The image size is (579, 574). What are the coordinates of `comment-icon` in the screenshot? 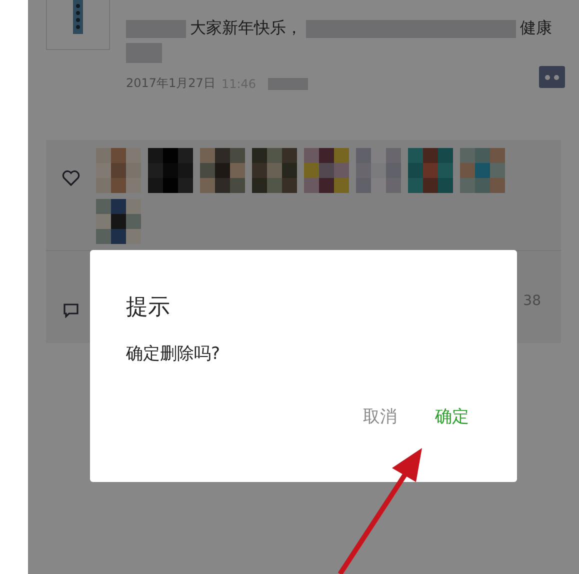 It's located at (71, 310).